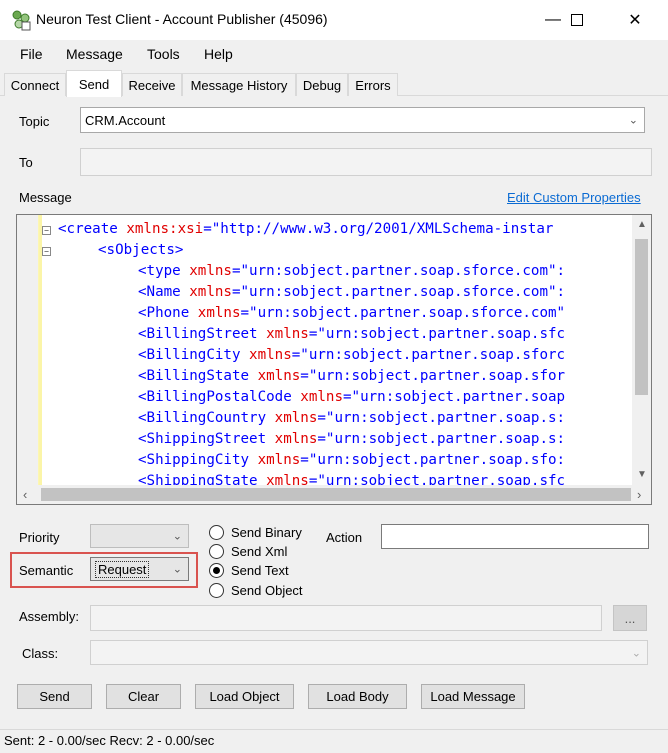  I want to click on horizontal-scrollbar: ‹ ›, so click(334, 494).